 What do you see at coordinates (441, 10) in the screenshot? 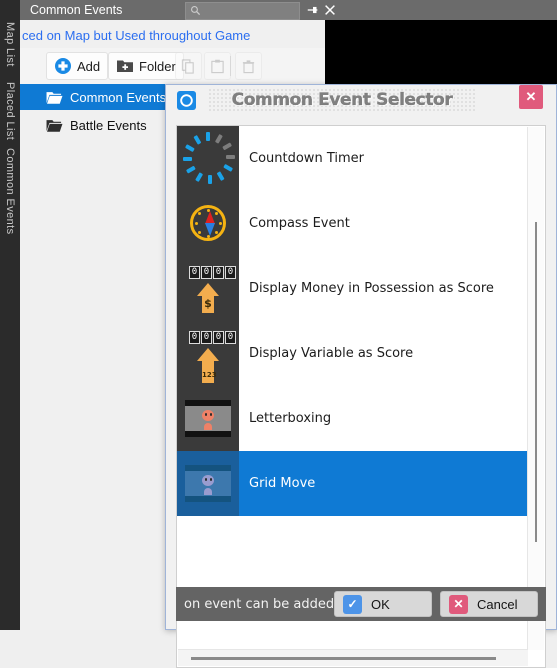
I see `editor-topbar` at bounding box center [441, 10].